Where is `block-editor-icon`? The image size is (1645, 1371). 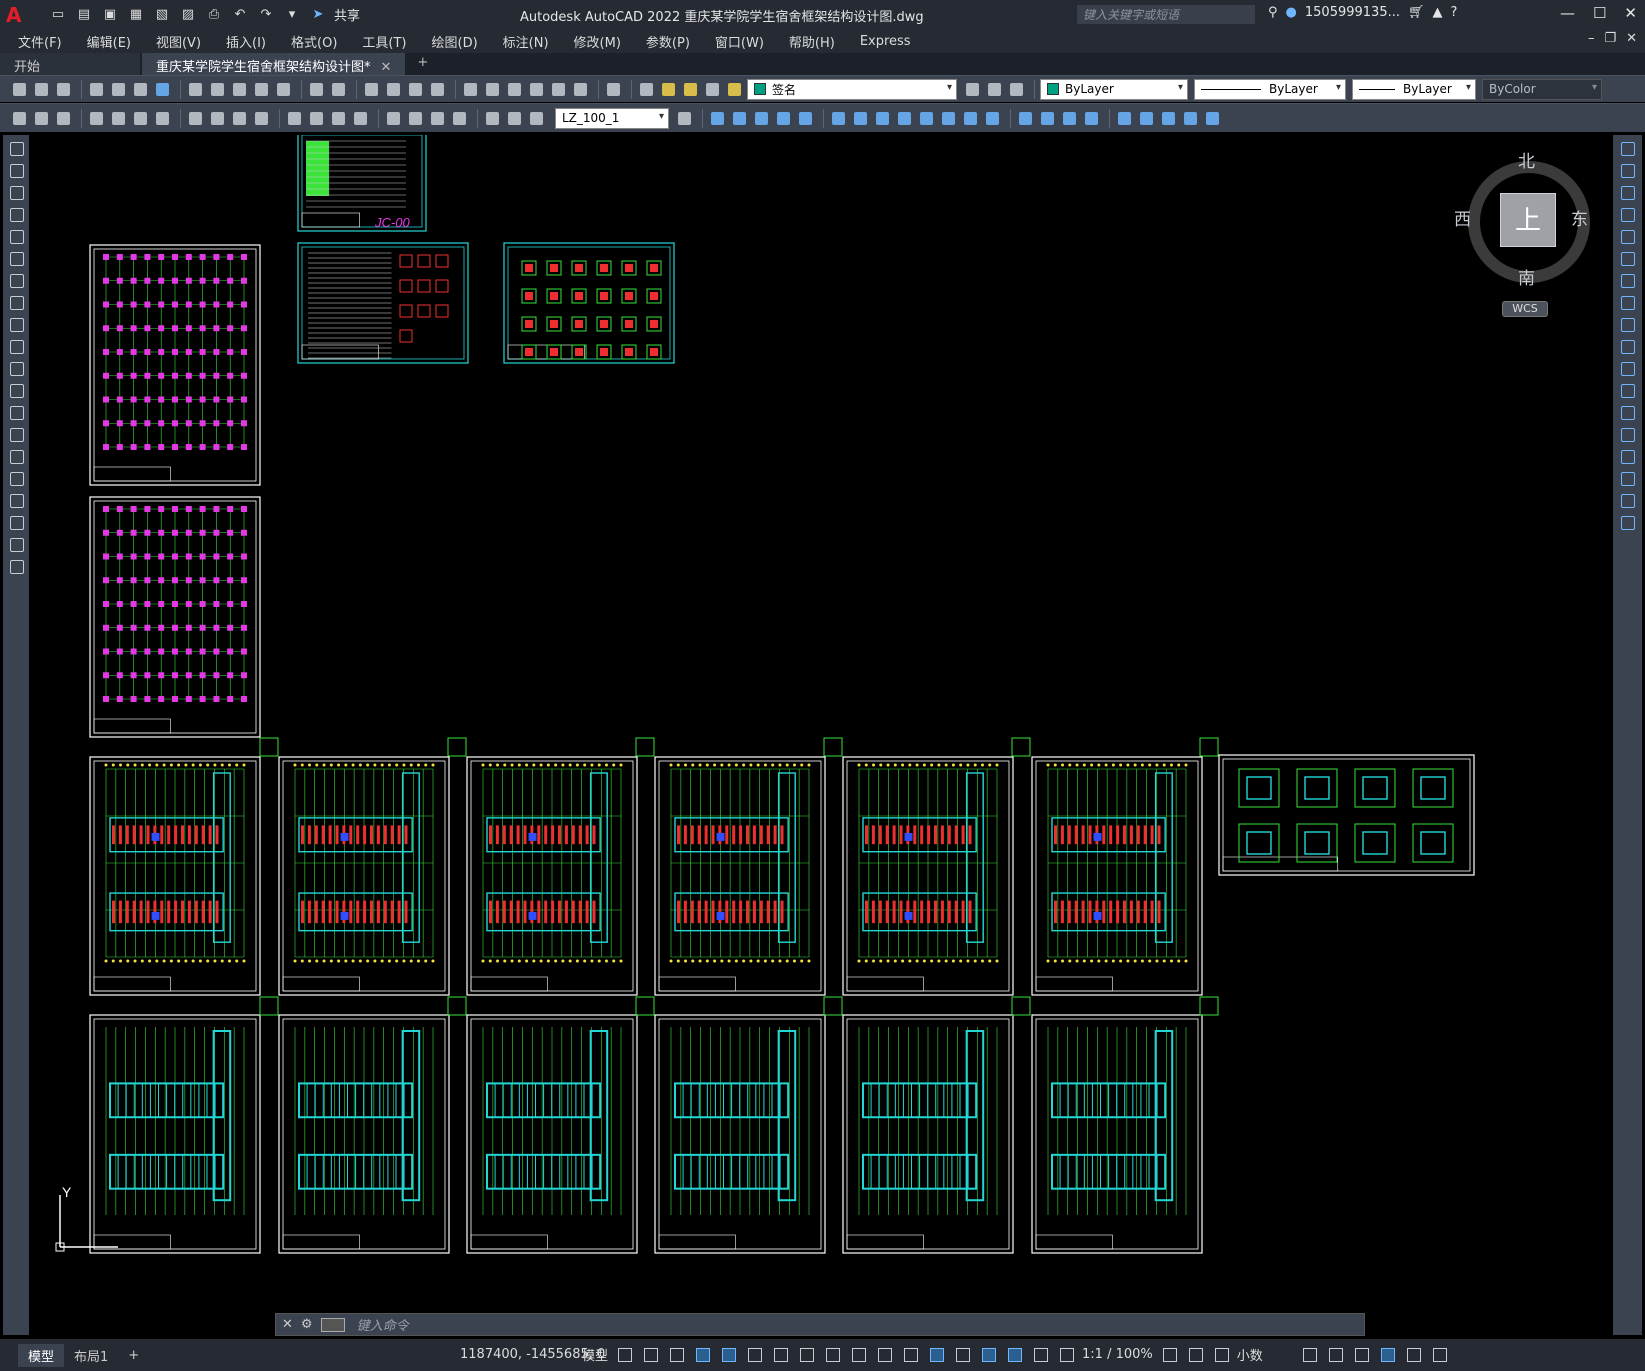 block-editor-icon is located at coordinates (283, 89).